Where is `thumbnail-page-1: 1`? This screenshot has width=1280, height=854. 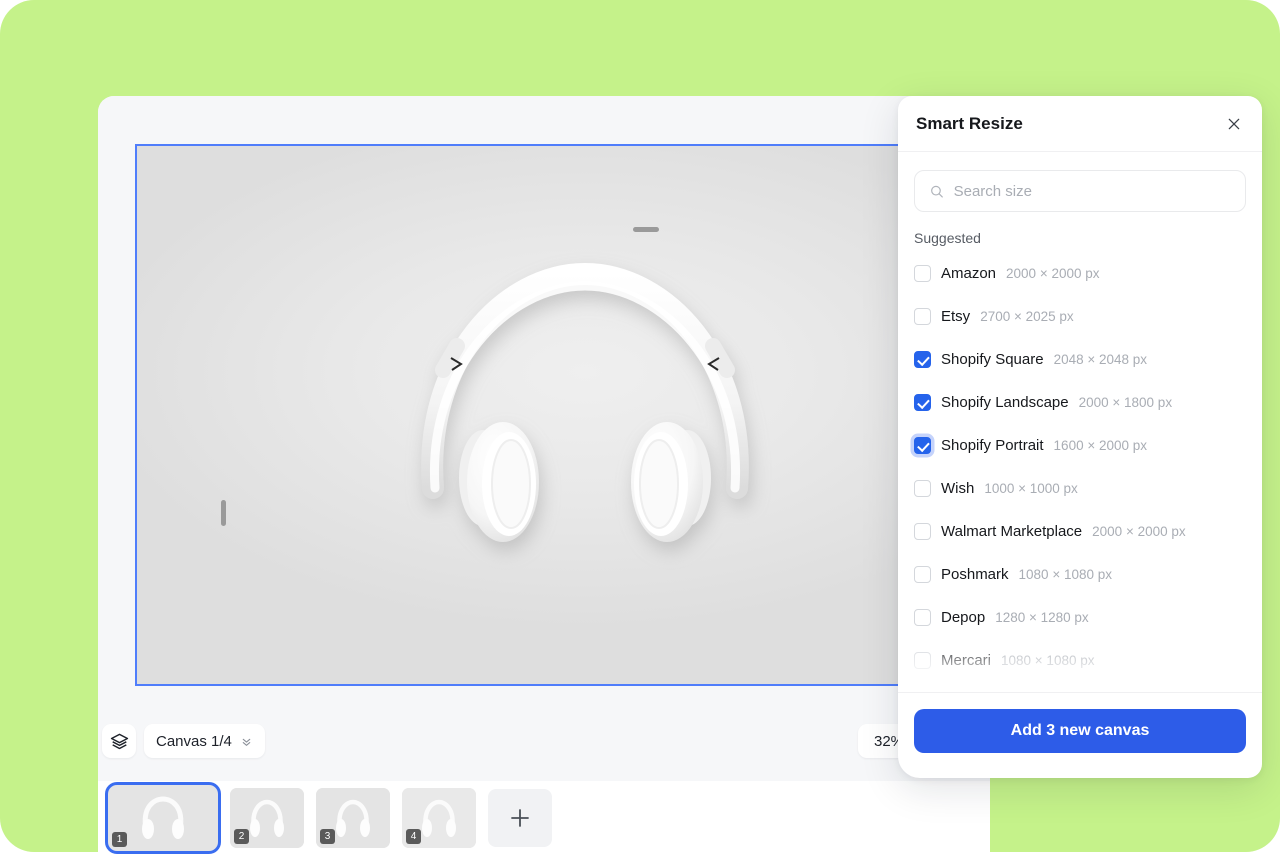 thumbnail-page-1: 1 is located at coordinates (163, 817).